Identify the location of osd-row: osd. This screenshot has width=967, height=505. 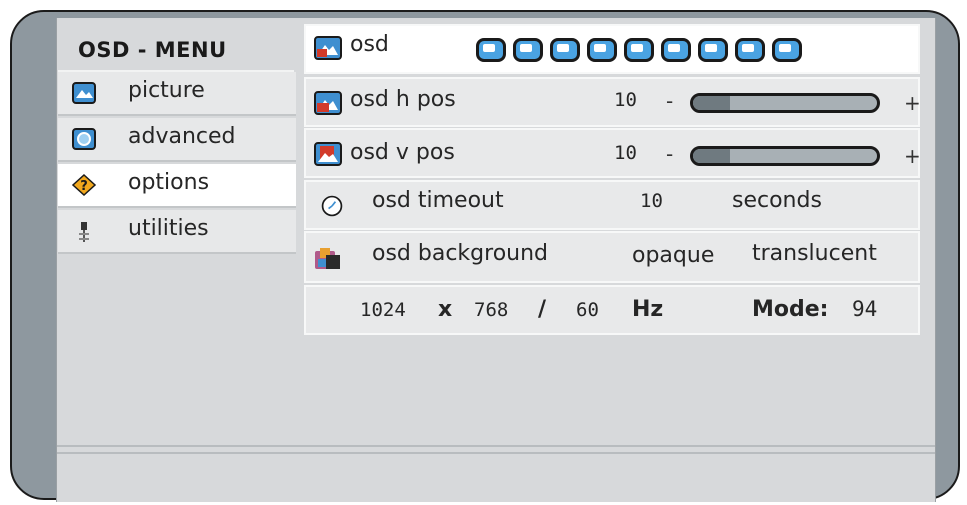
(612, 49).